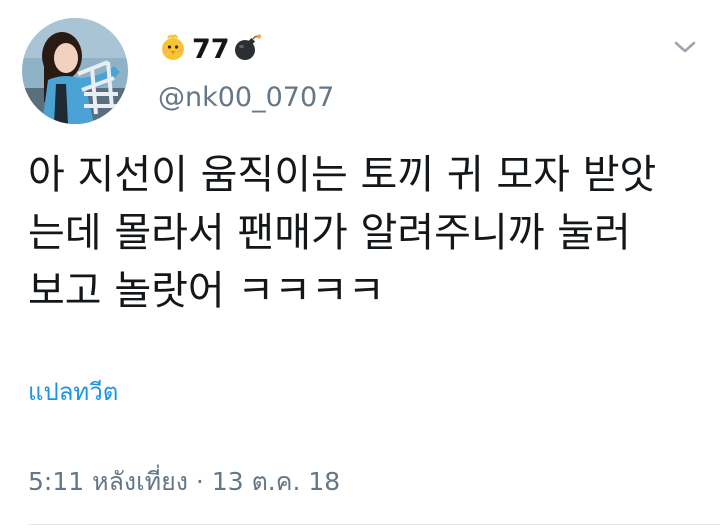 This screenshot has width=720, height=528. What do you see at coordinates (685, 47) in the screenshot?
I see `chevron-down-icon` at bounding box center [685, 47].